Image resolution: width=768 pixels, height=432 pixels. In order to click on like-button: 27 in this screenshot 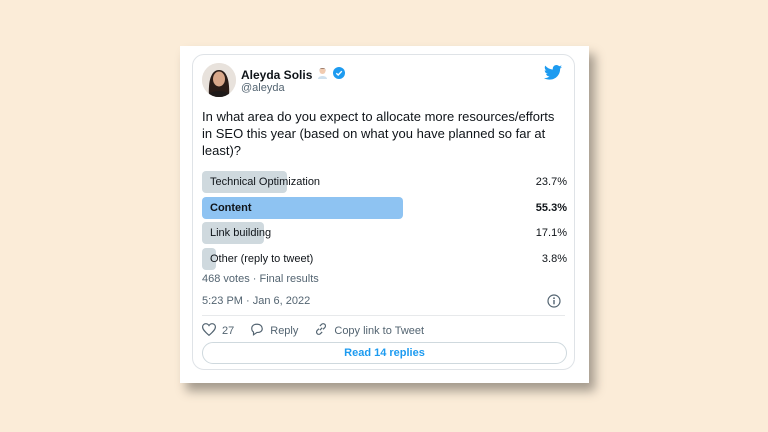, I will do `click(218, 330)`.